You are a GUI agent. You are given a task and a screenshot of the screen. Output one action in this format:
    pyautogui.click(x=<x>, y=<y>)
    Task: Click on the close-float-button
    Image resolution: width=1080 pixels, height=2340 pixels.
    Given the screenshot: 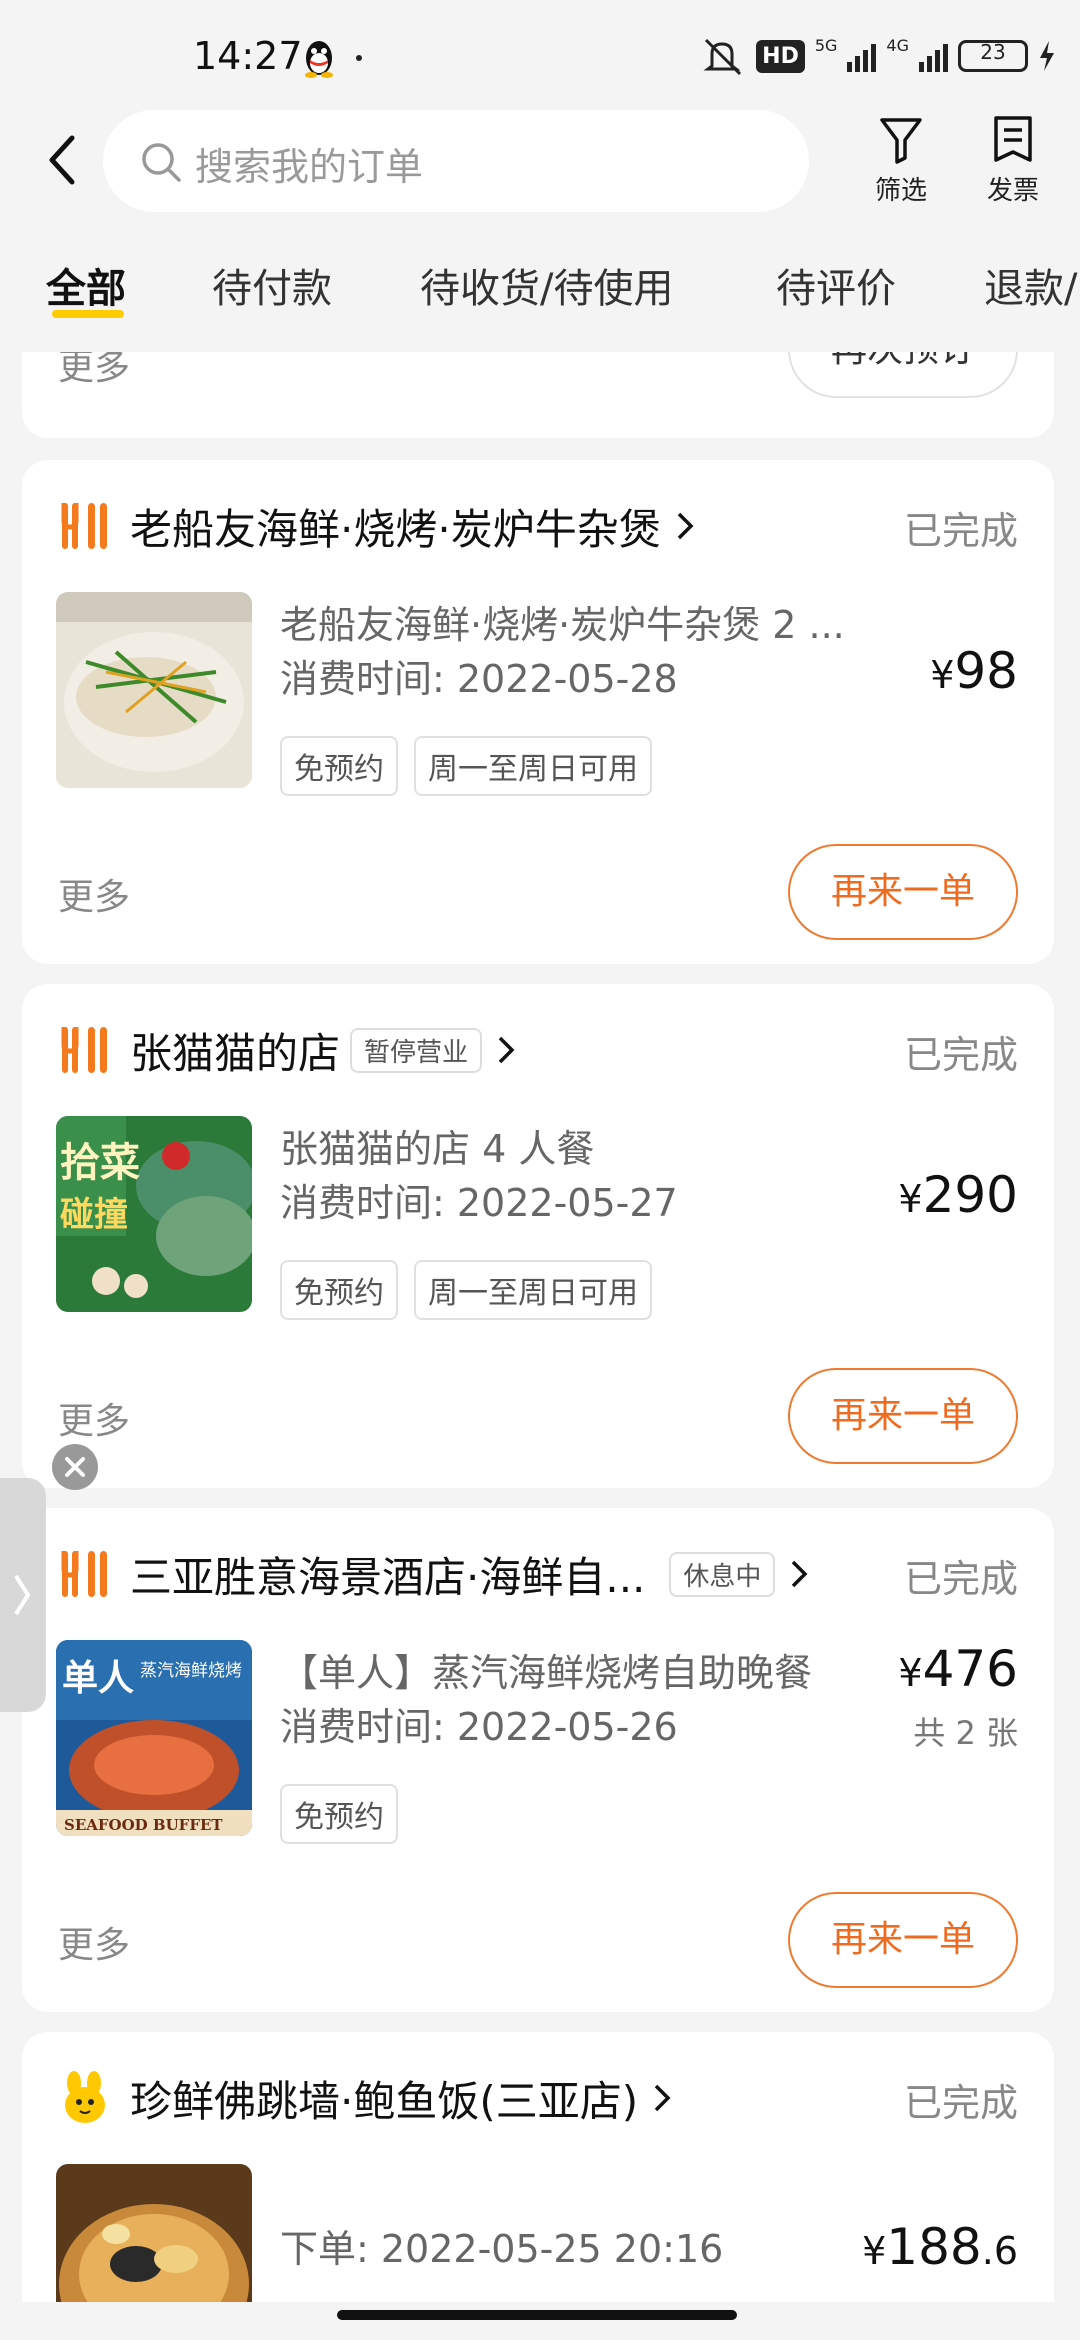 What is the action you would take?
    pyautogui.click(x=75, y=1467)
    